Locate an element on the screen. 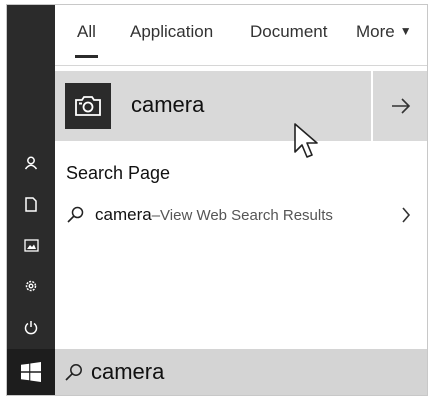 The width and height of the screenshot is (434, 401). best-match-name: camera is located at coordinates (168, 104).